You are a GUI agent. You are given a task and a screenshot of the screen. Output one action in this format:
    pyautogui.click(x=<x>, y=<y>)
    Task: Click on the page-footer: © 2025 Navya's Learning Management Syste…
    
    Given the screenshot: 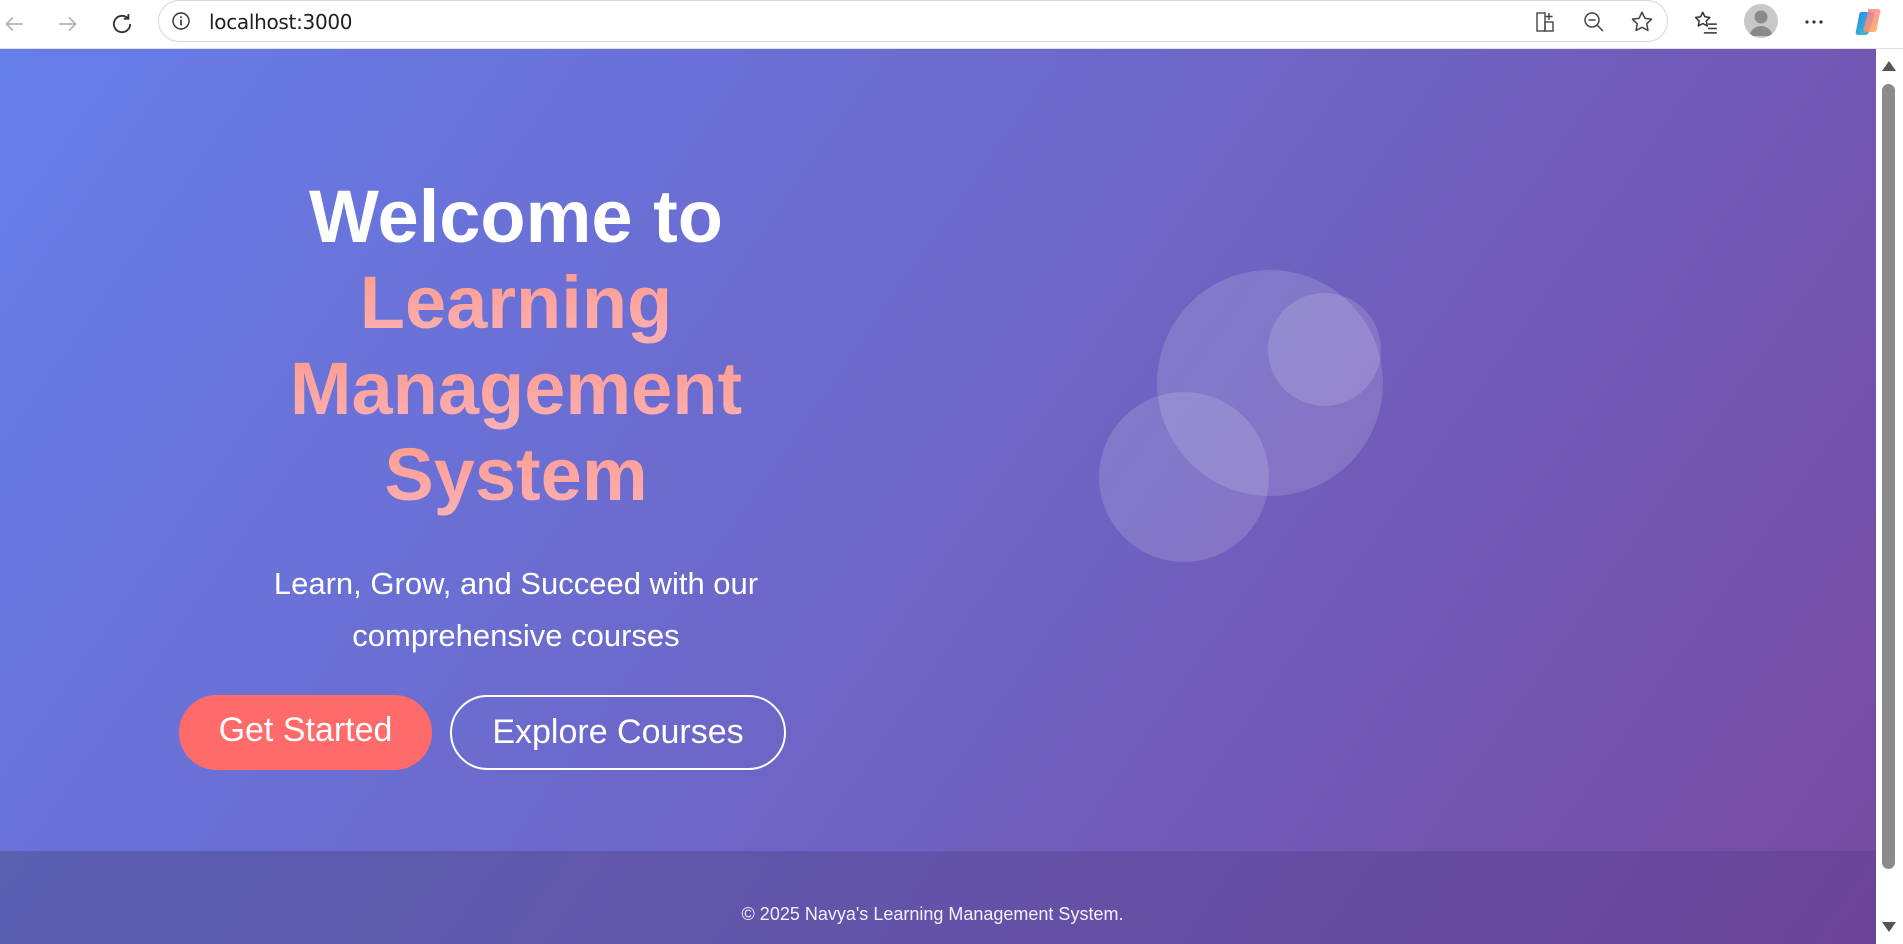 What is the action you would take?
    pyautogui.click(x=938, y=897)
    